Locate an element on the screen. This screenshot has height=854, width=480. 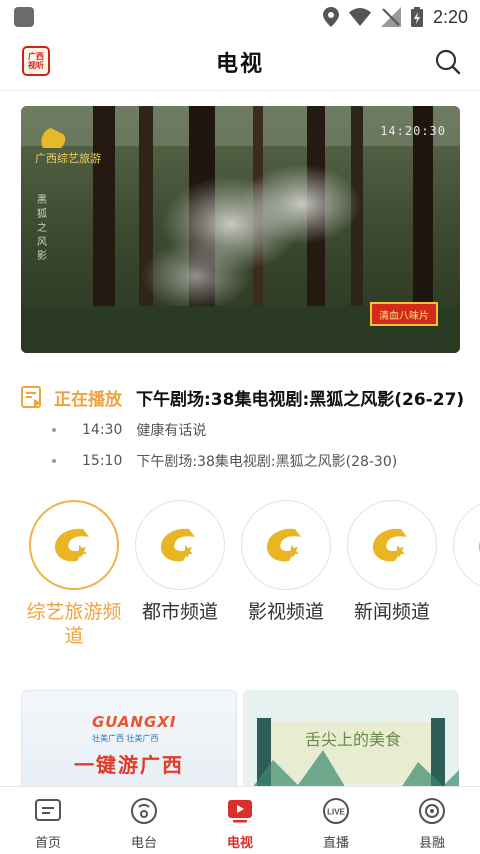
channel-name: 都市频道 is located at coordinates (179, 612).